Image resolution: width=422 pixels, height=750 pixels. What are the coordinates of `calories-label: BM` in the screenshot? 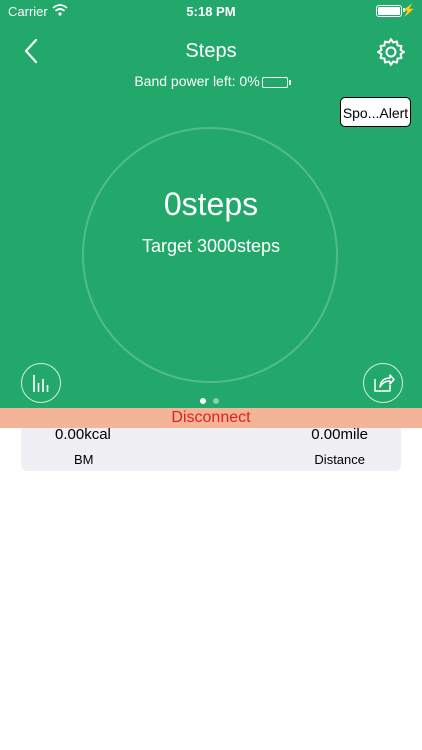 It's located at (84, 459).